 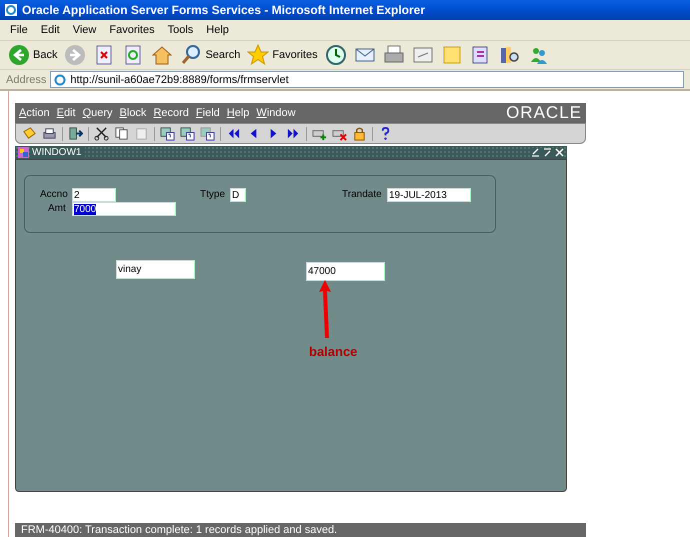 What do you see at coordinates (101, 133) in the screenshot?
I see `scissors-icon` at bounding box center [101, 133].